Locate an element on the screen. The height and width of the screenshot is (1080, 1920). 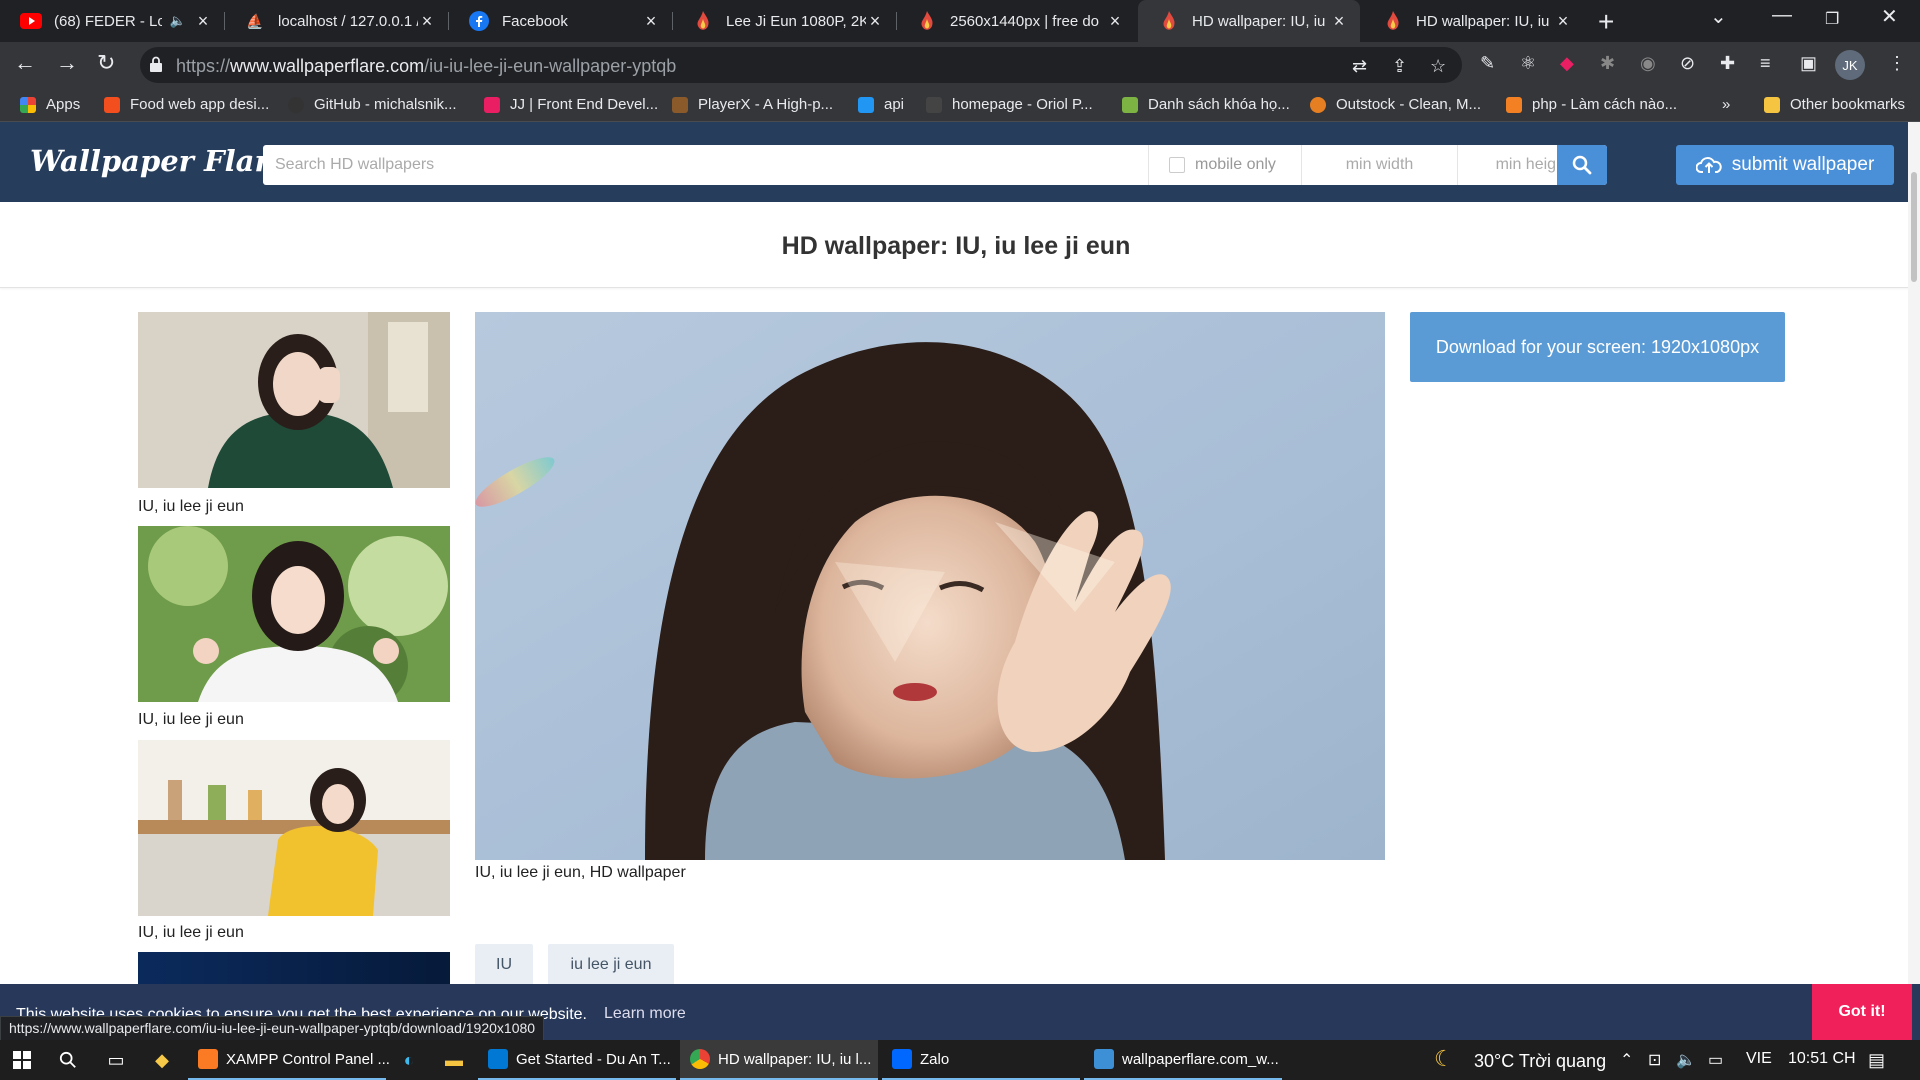
restore-button: ❐ is located at coordinates (1832, 19).